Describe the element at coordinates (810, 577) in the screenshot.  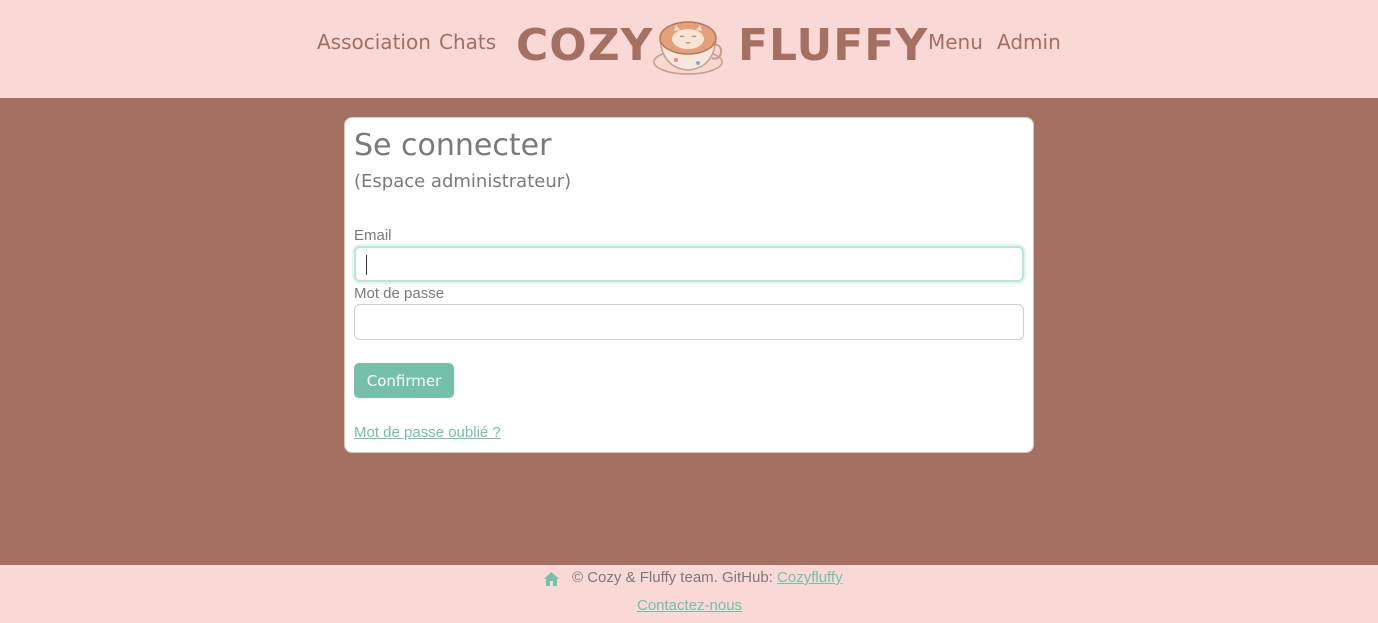
I see `github-link: Cozyfluffy` at that location.